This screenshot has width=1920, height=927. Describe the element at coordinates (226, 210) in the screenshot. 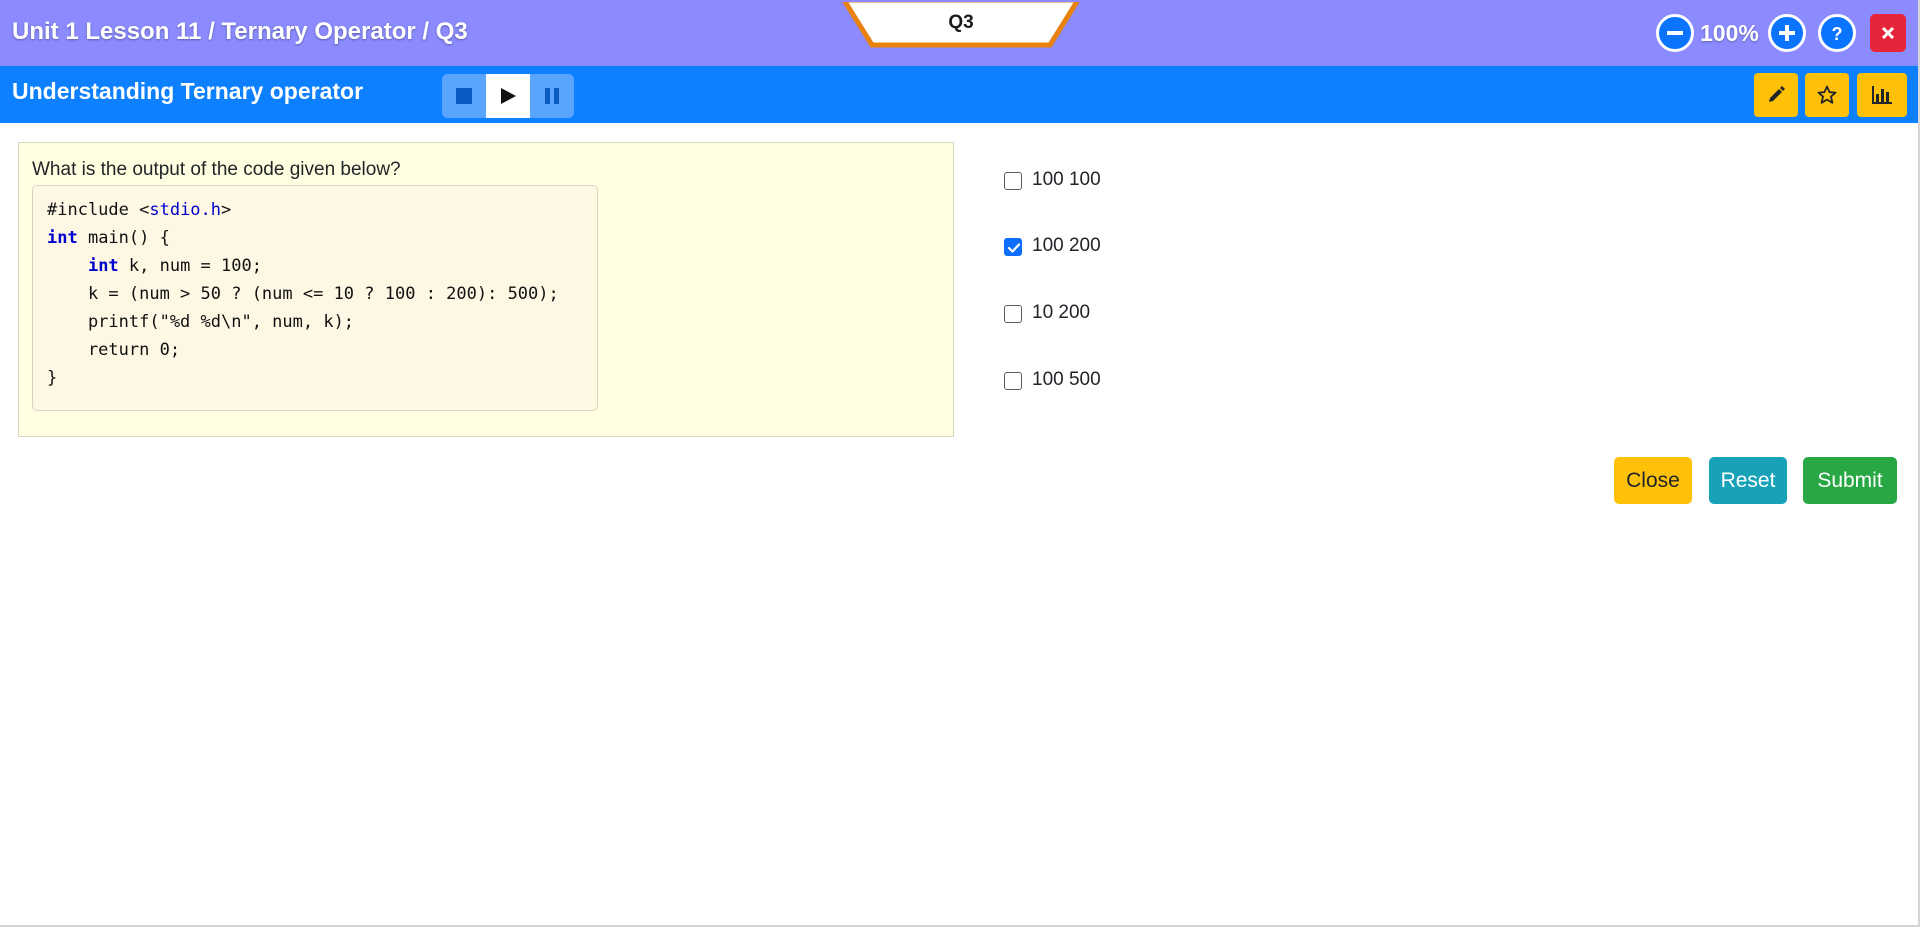

I see `code-include-close: >` at that location.